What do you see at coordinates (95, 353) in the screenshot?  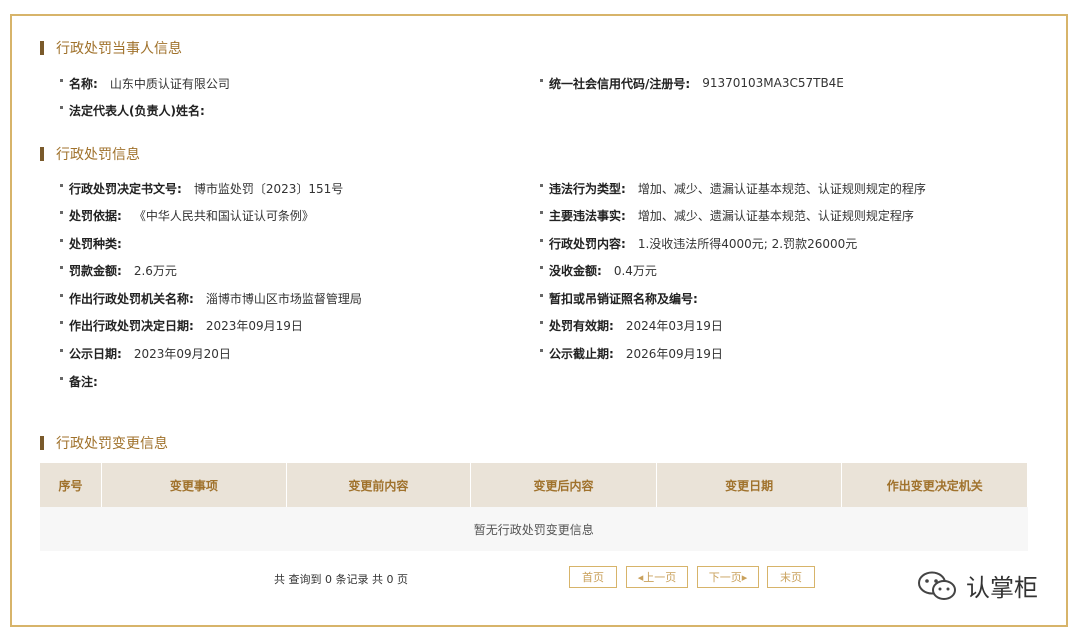 I see `field-label: 公示日期:` at bounding box center [95, 353].